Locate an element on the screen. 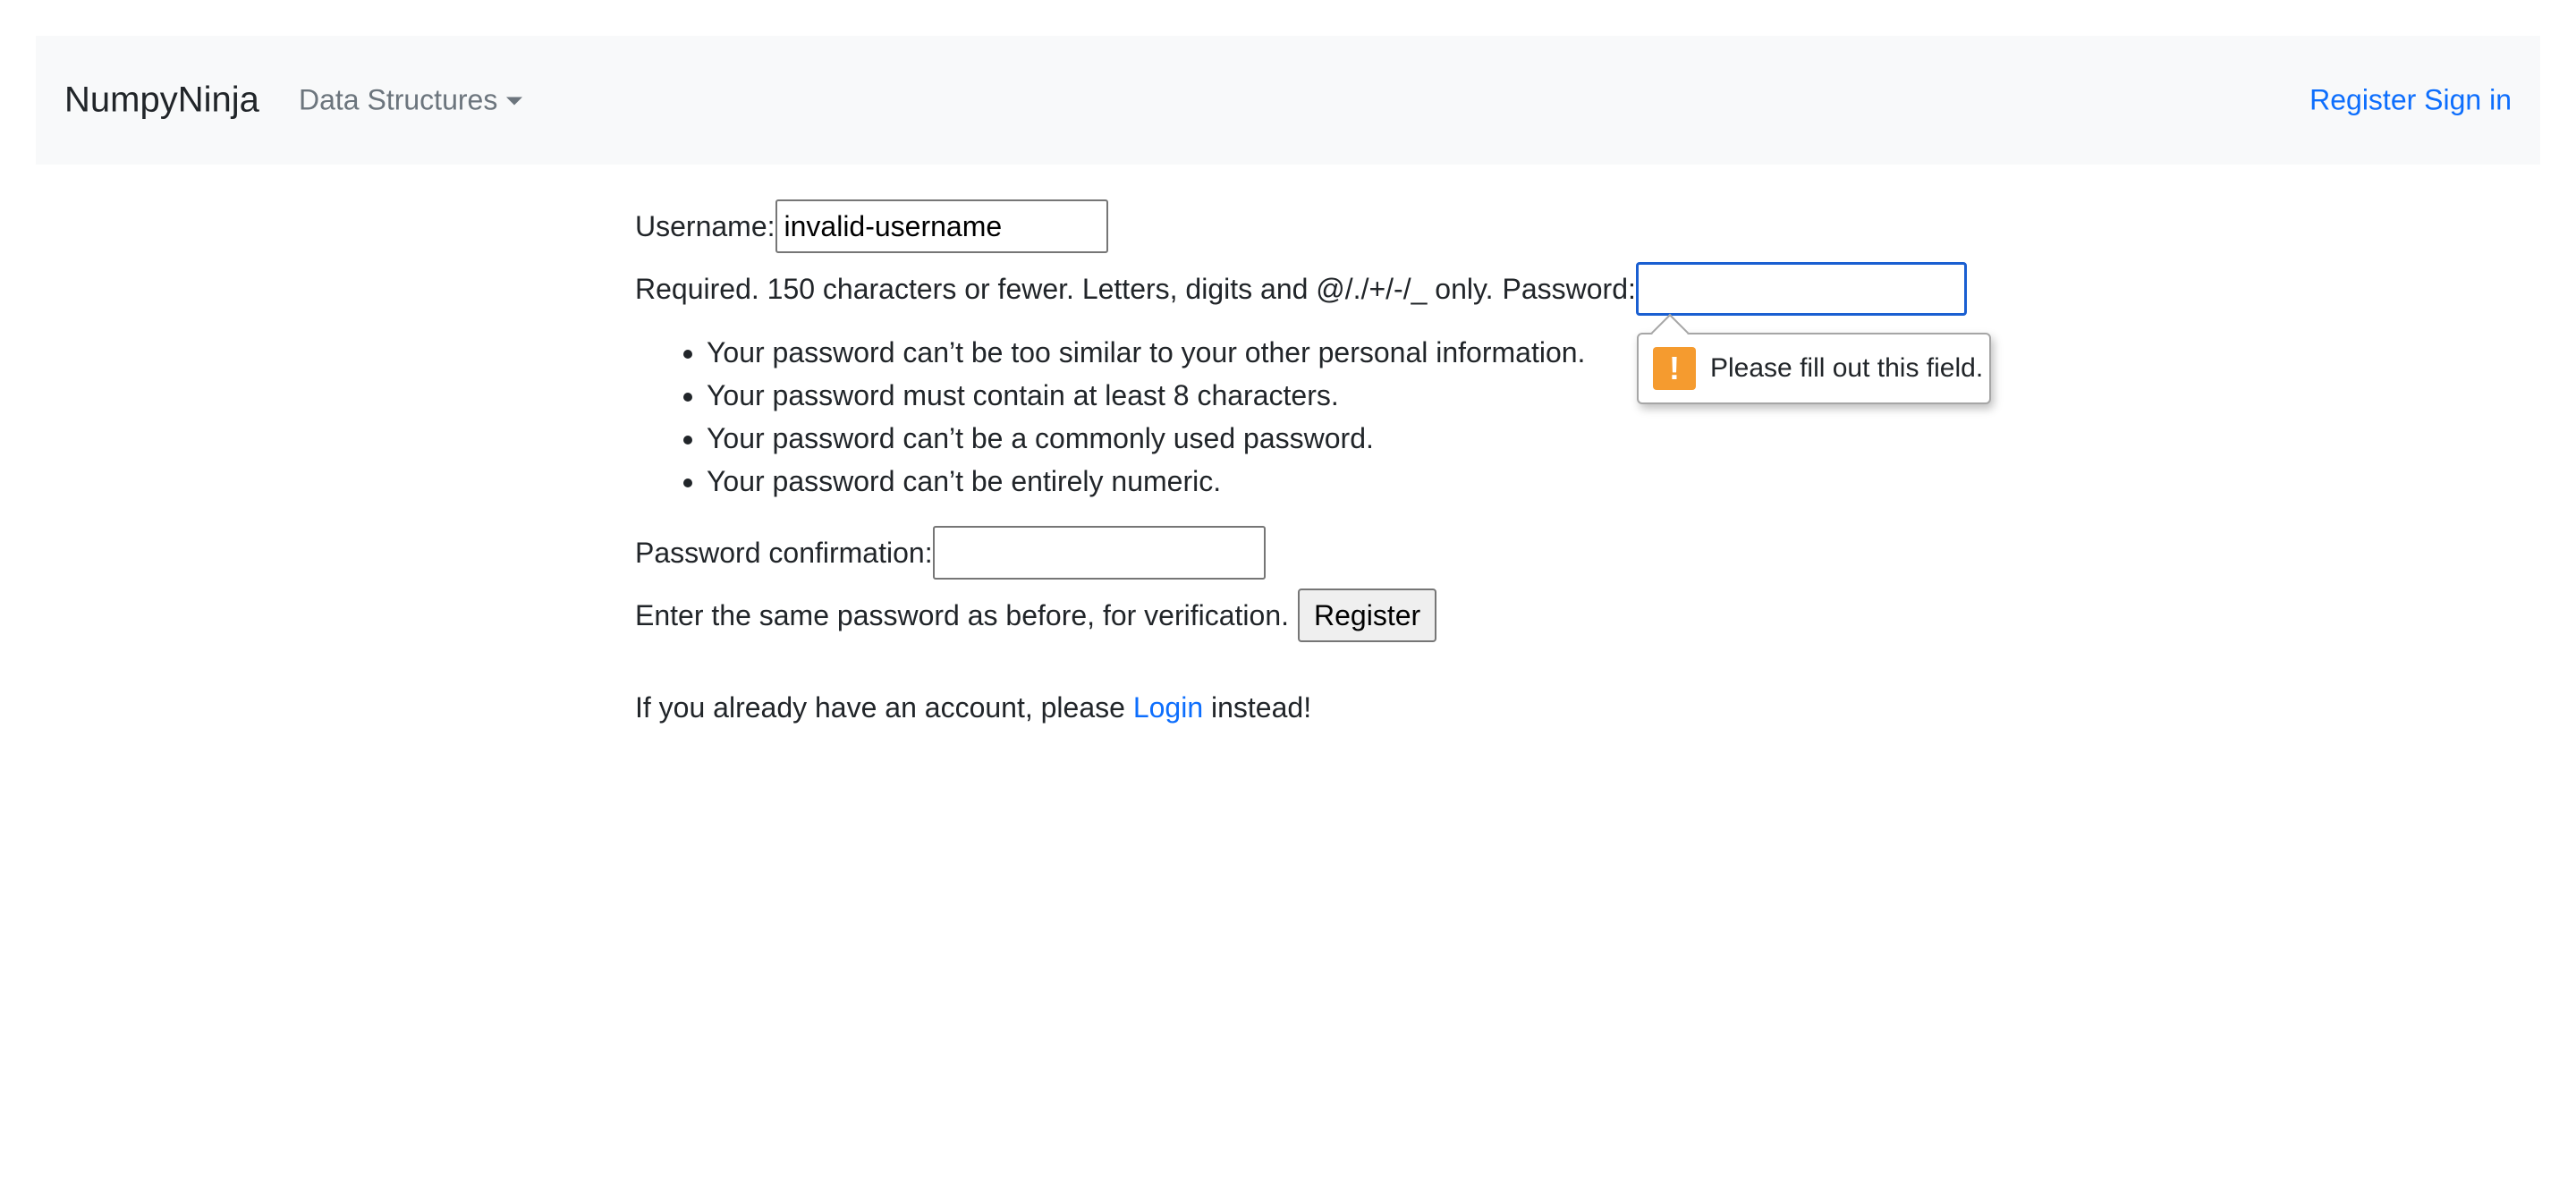  validation-message: Please fill out this field. is located at coordinates (1847, 368).